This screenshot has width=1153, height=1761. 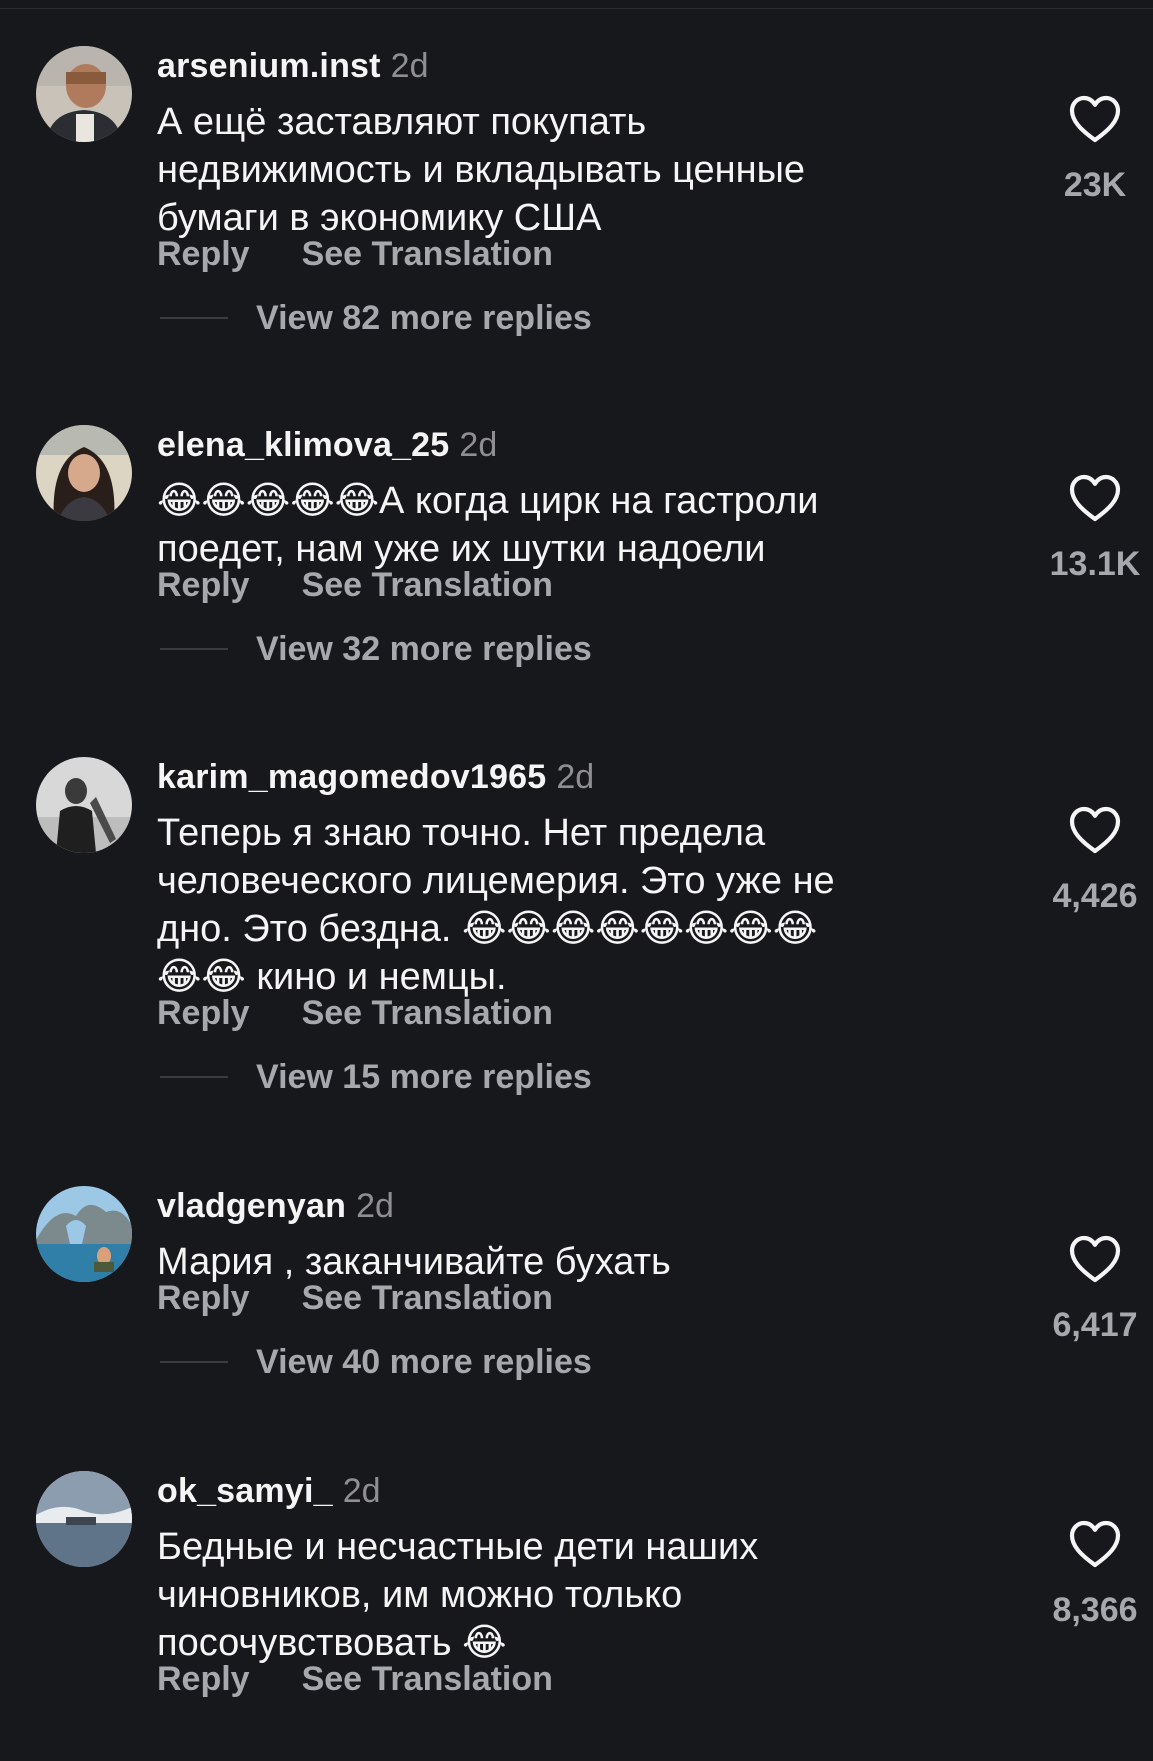 What do you see at coordinates (1095, 1325) in the screenshot?
I see `like-count: 6,417` at bounding box center [1095, 1325].